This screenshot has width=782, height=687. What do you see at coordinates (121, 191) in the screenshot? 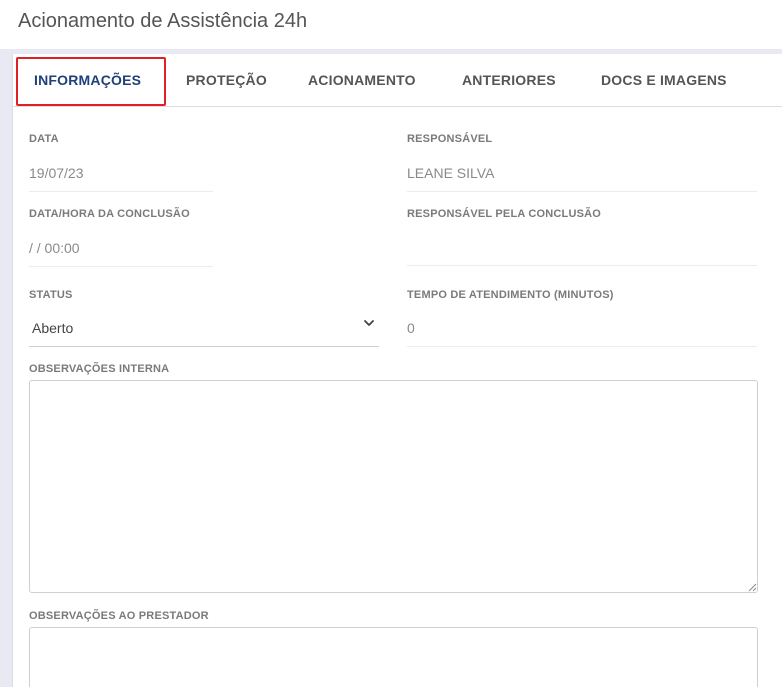
I see `data-field-underline` at bounding box center [121, 191].